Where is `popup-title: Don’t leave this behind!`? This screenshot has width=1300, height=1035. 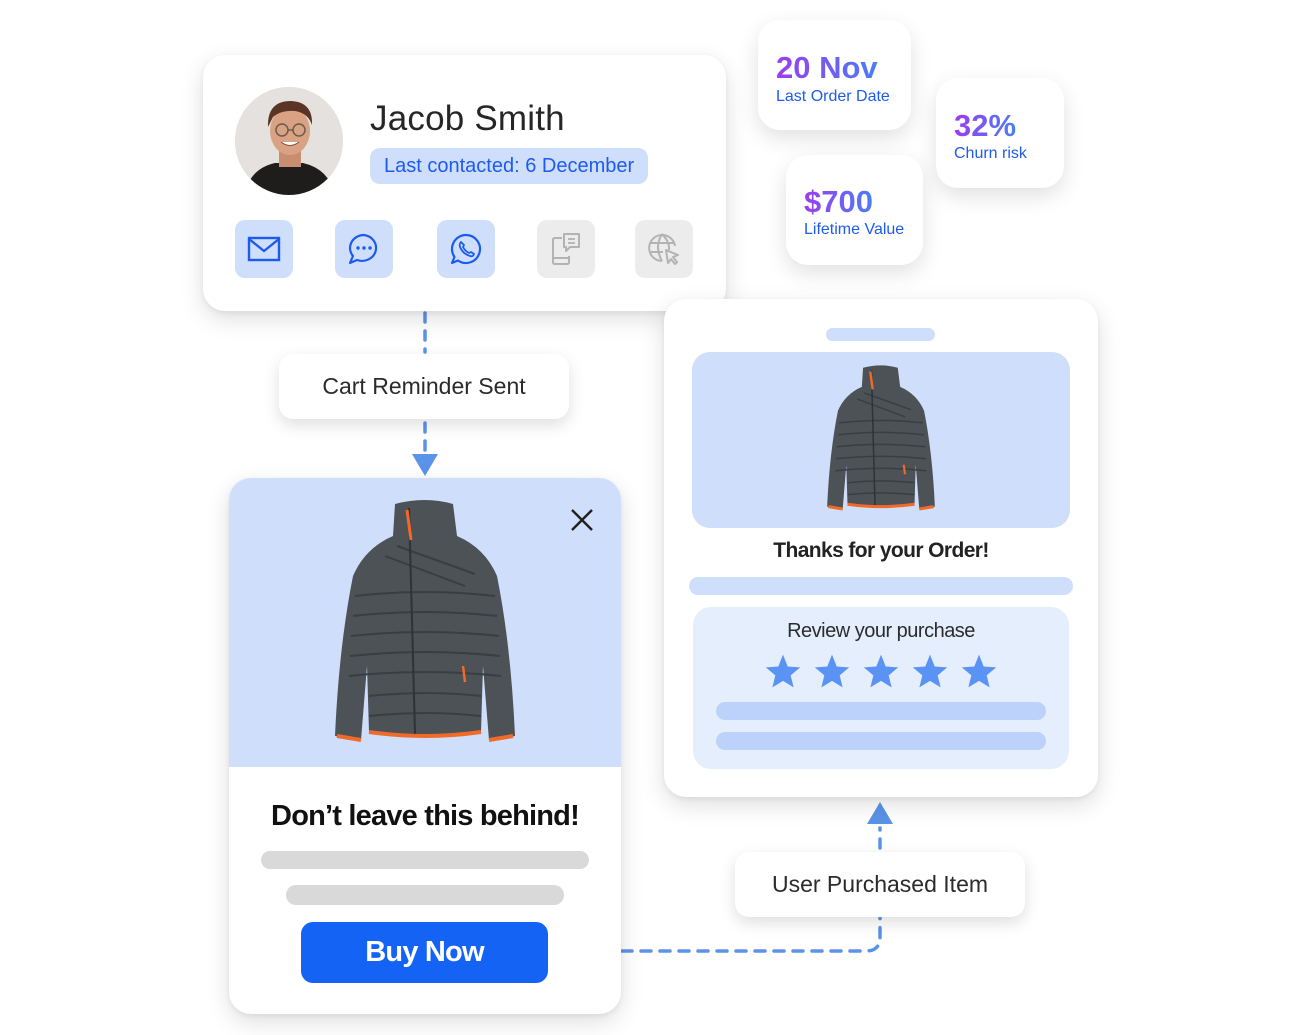 popup-title: Don’t leave this behind! is located at coordinates (425, 816).